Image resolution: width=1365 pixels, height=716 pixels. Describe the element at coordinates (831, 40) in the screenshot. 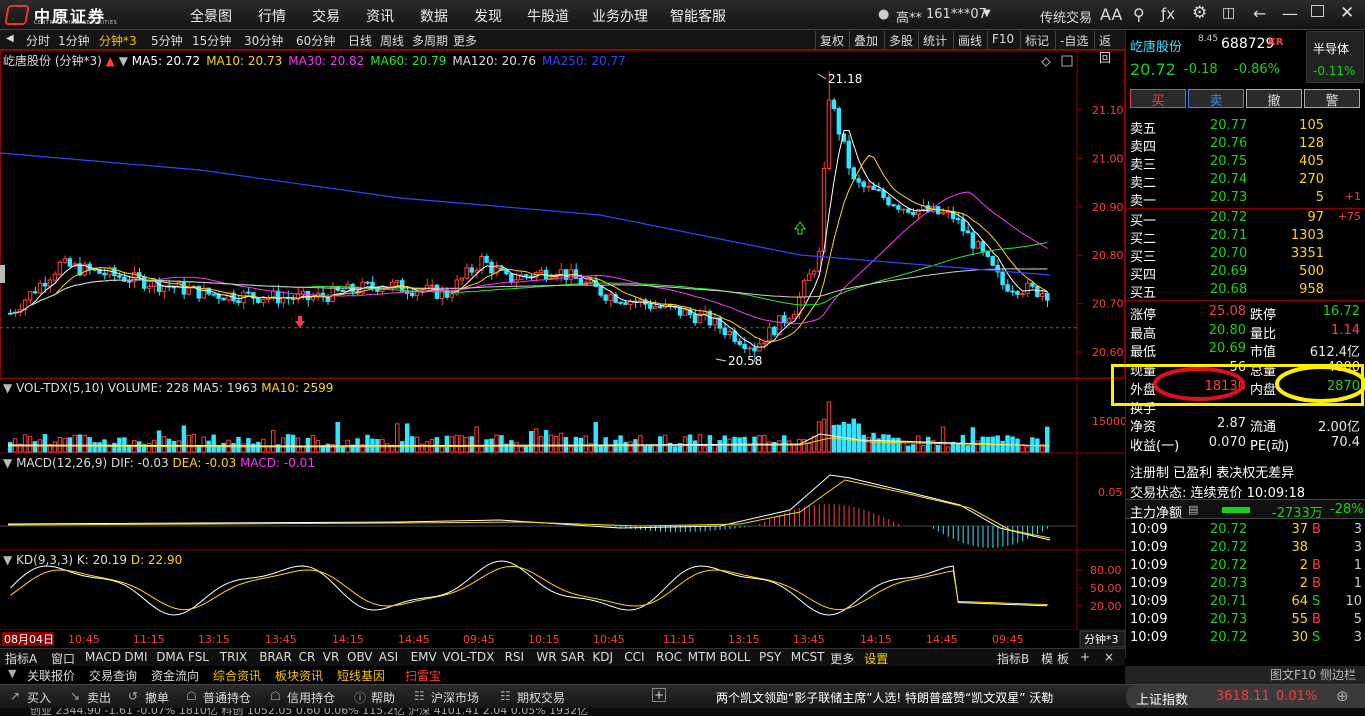

I see `toolbar-button: 复权` at that location.